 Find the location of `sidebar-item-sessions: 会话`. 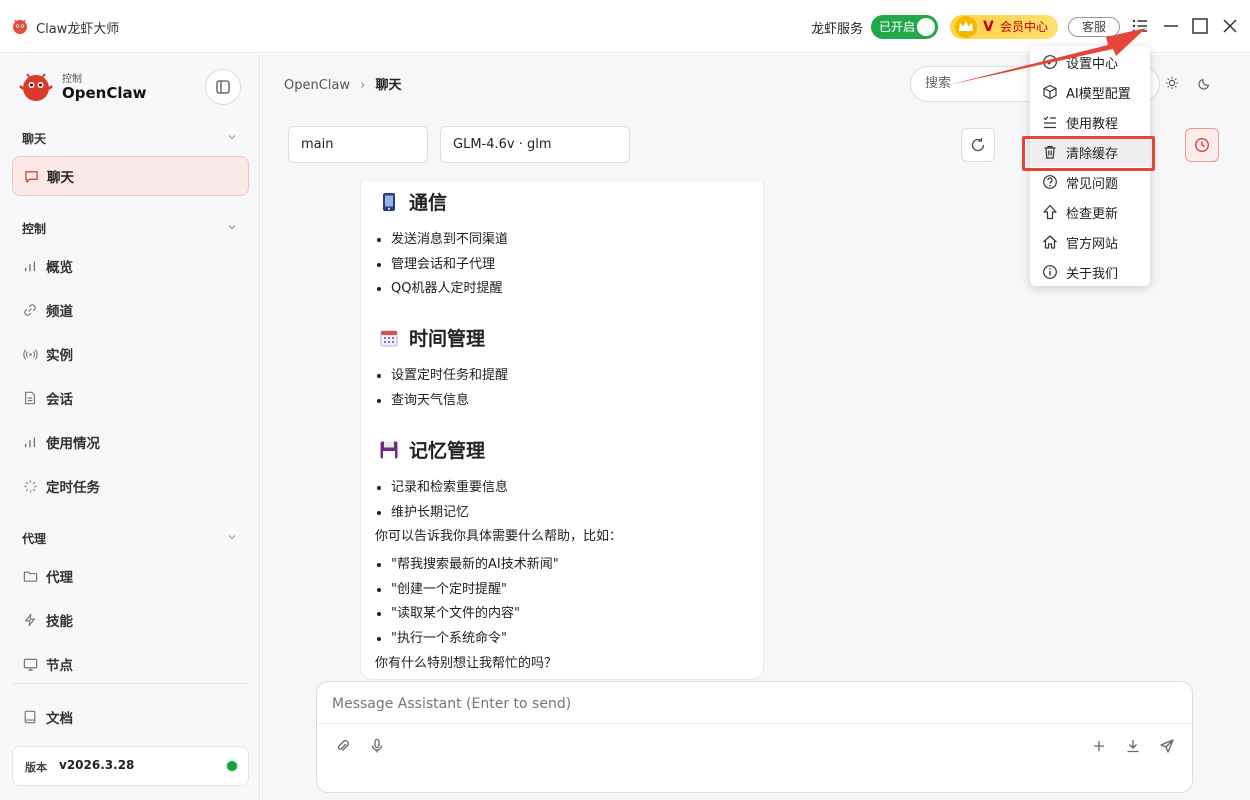

sidebar-item-sessions: 会话 is located at coordinates (130, 398).